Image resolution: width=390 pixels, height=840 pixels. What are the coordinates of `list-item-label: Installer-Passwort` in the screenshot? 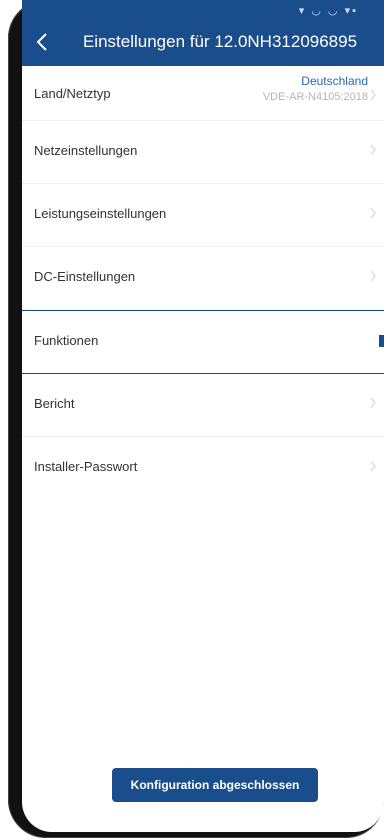 It's located at (86, 466).